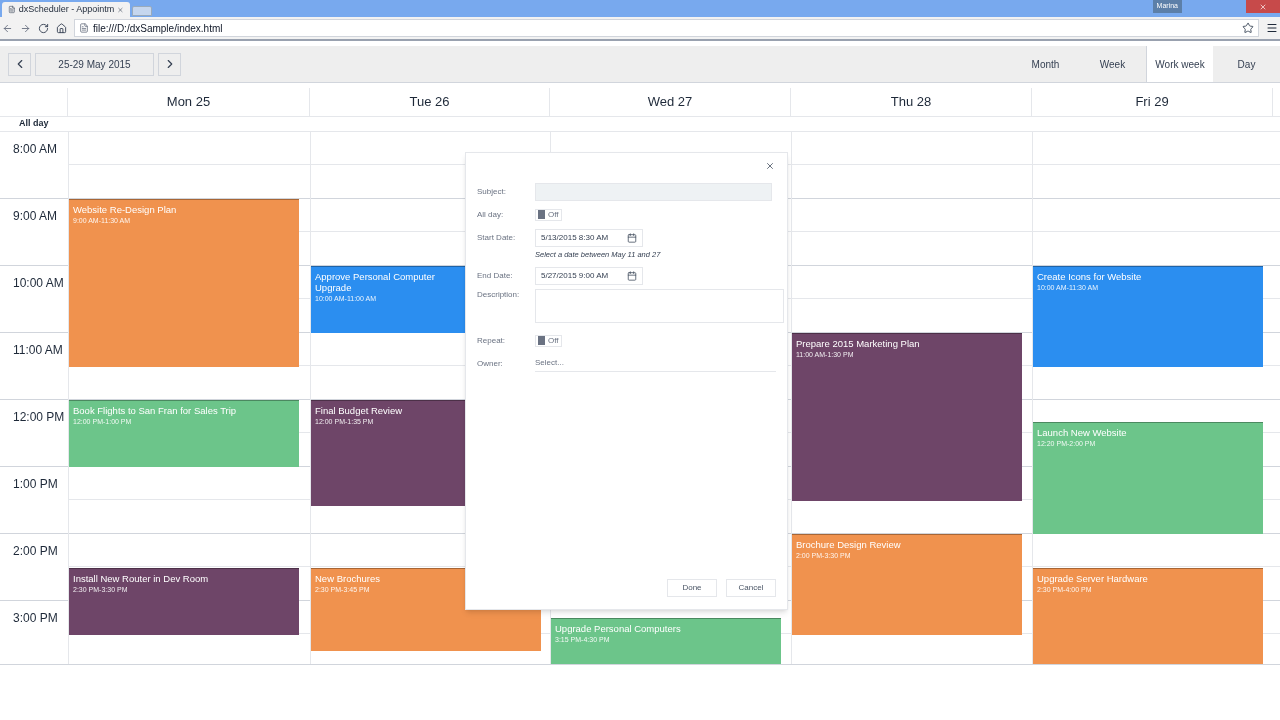  I want to click on subject-field, so click(653, 191).